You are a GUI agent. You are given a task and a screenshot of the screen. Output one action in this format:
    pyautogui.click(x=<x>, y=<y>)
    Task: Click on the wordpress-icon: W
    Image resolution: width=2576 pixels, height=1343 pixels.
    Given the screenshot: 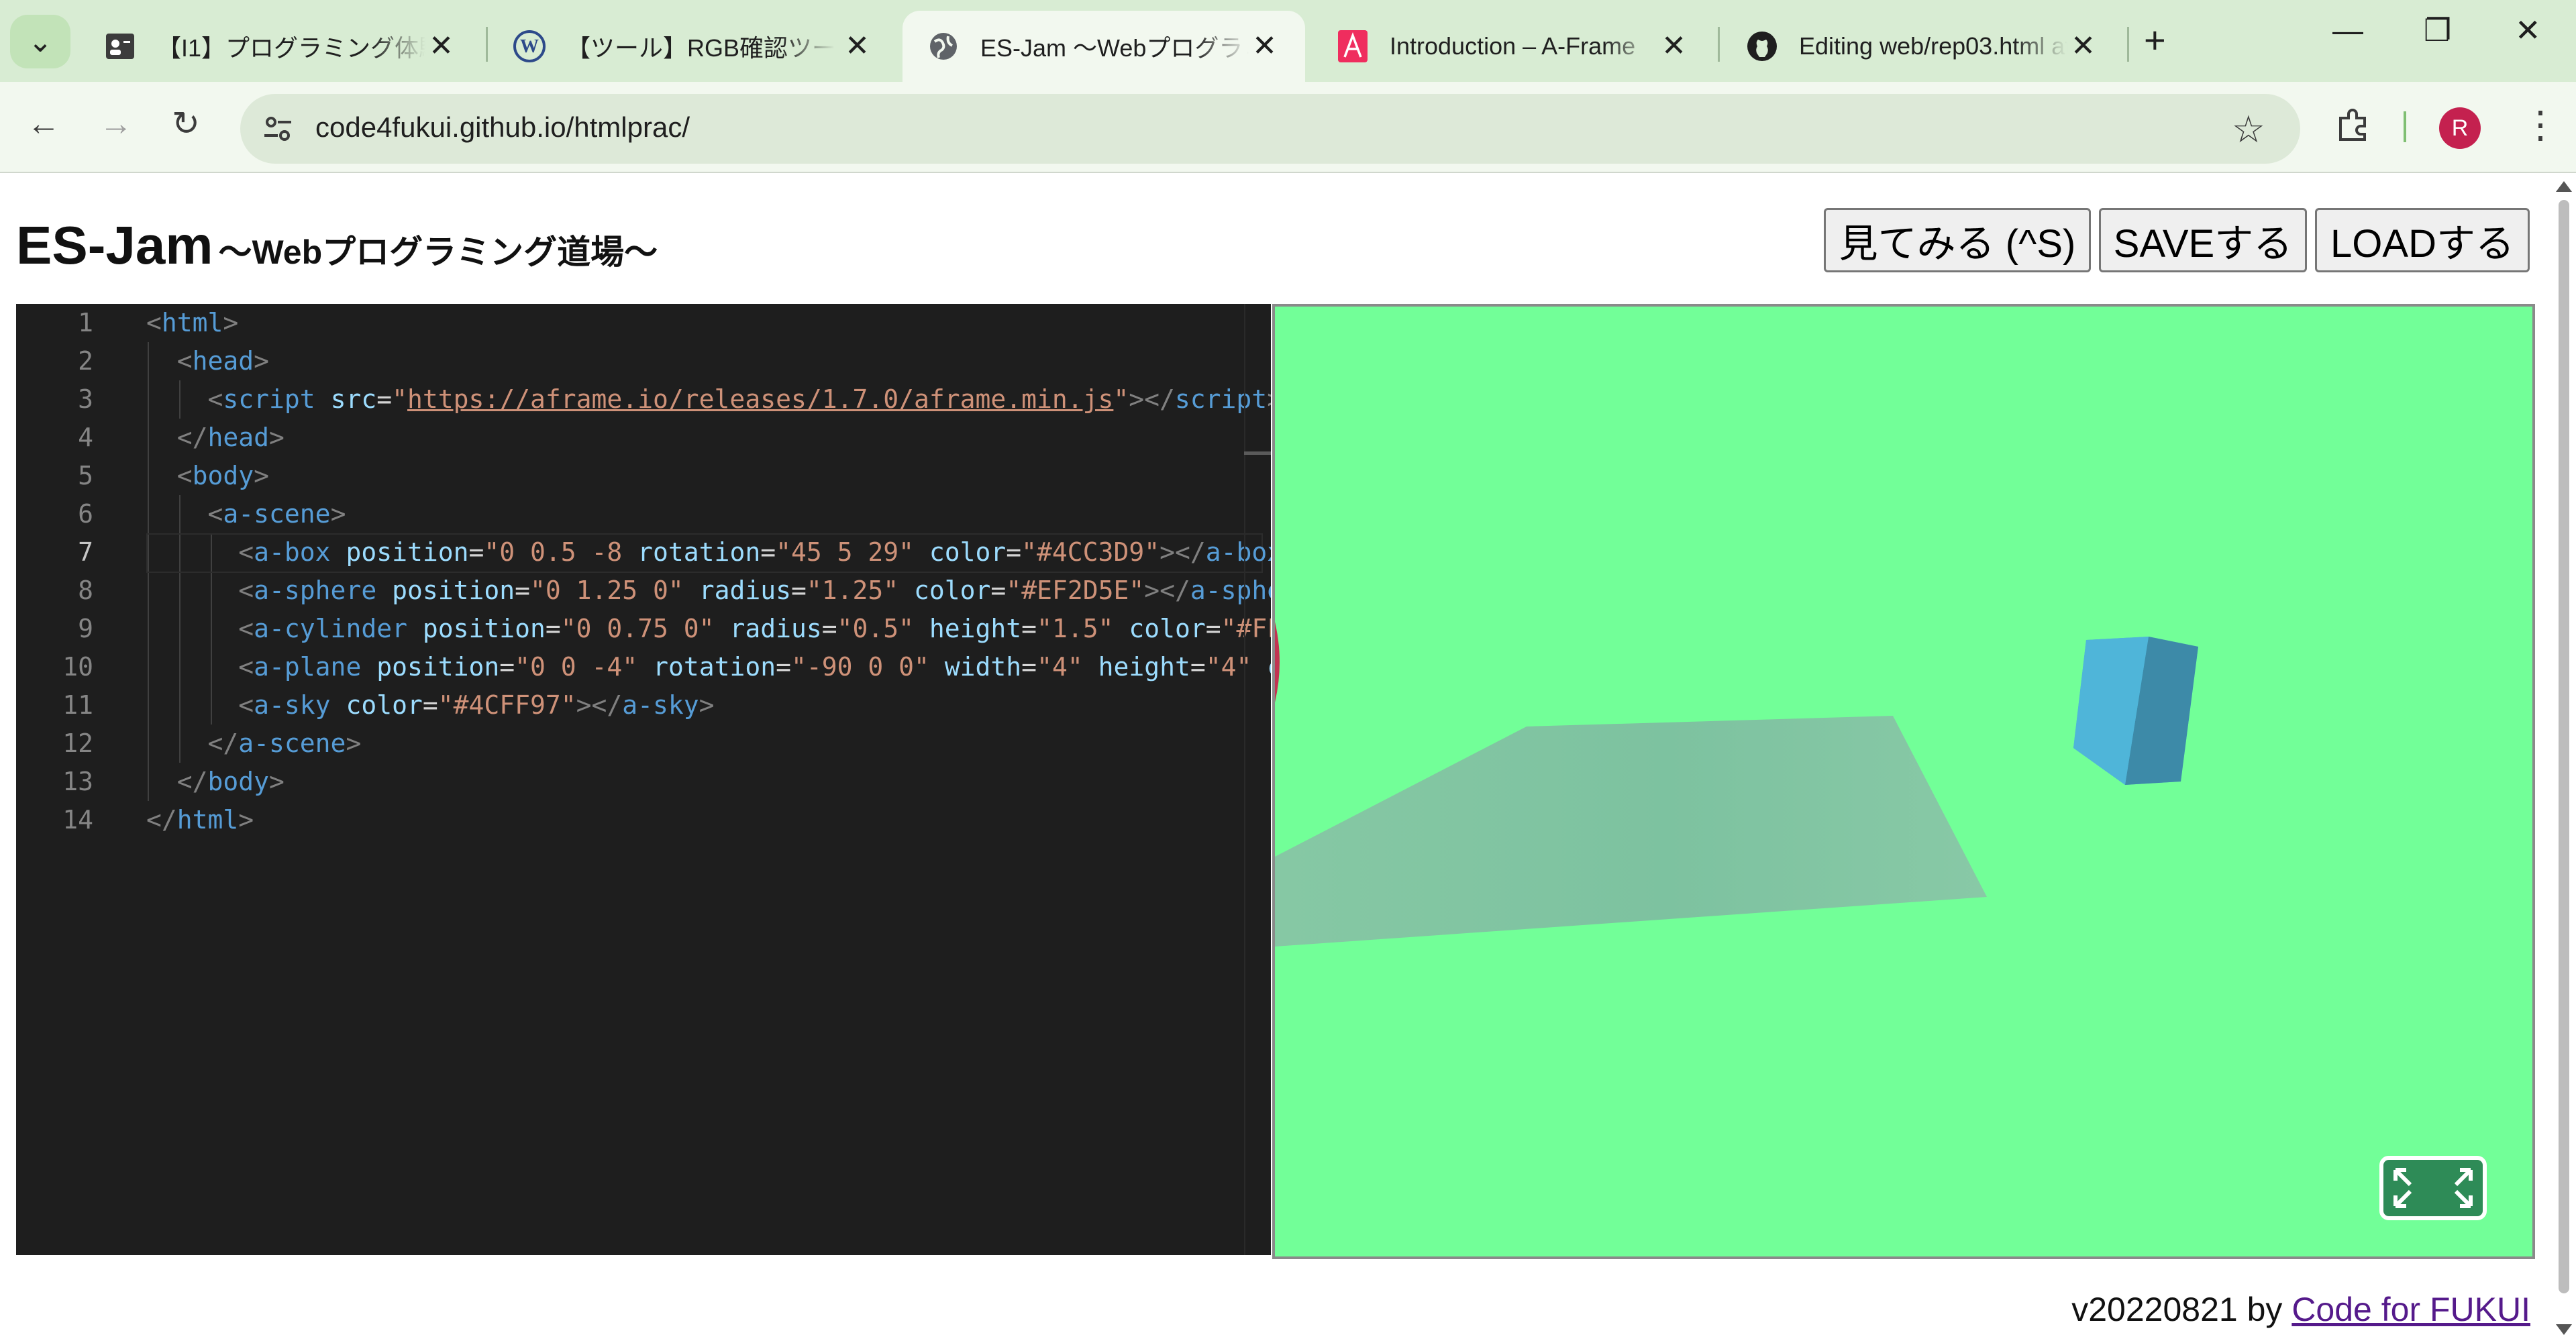 What is the action you would take?
    pyautogui.click(x=529, y=46)
    